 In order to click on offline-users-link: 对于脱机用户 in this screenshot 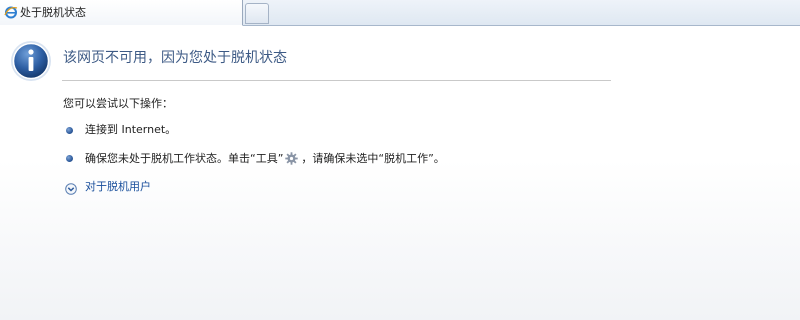, I will do `click(118, 187)`.